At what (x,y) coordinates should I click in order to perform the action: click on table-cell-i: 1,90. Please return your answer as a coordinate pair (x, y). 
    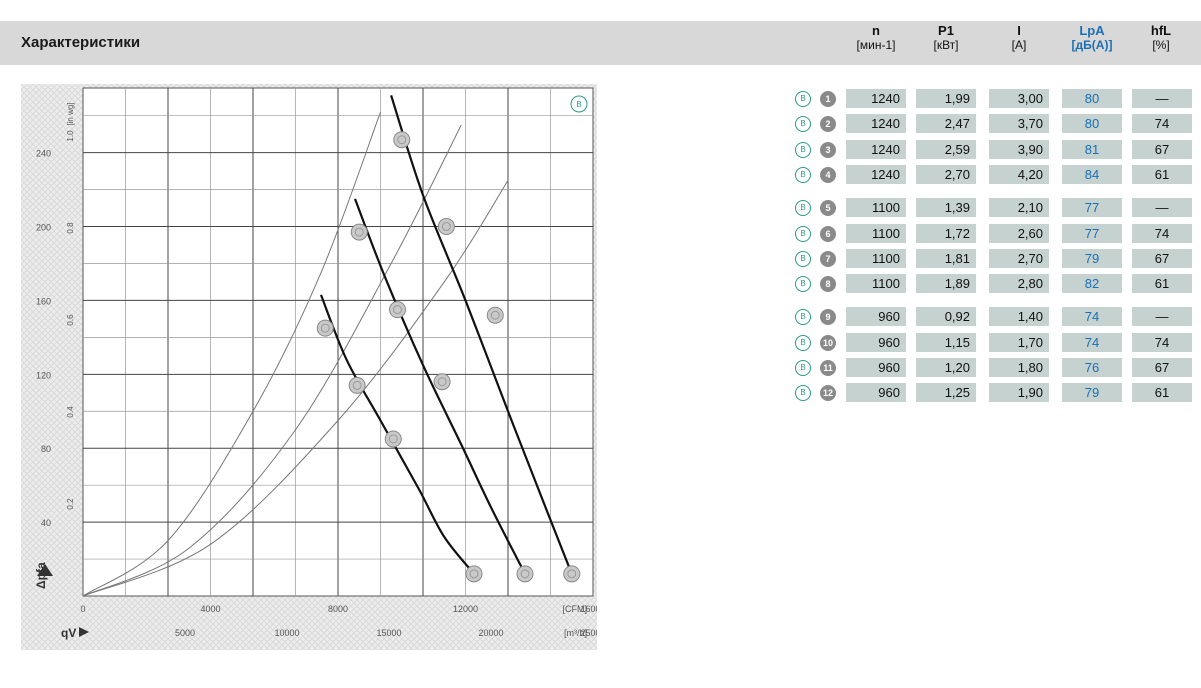
    Looking at the image, I should click on (1019, 393).